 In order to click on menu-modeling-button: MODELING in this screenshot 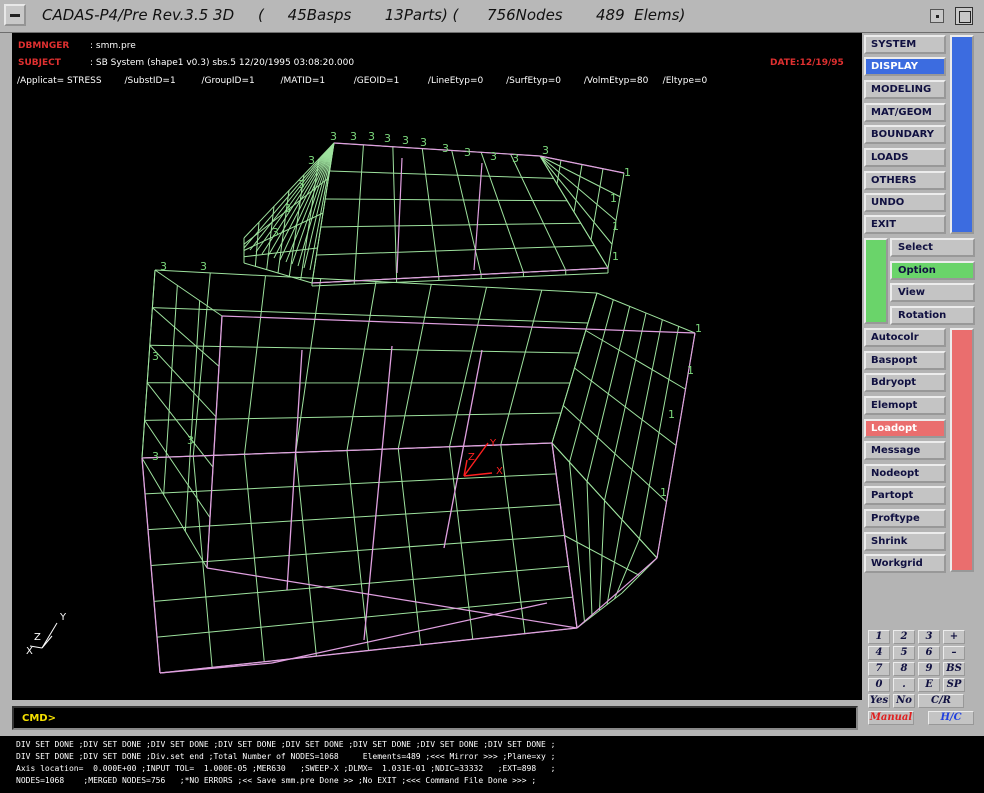, I will do `click(905, 89)`.